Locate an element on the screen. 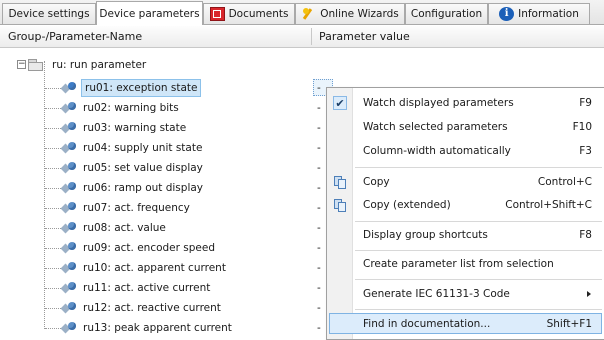 Image resolution: width=604 pixels, height=340 pixels. parameter-name: ru10: act. apparent current is located at coordinates (154, 268).